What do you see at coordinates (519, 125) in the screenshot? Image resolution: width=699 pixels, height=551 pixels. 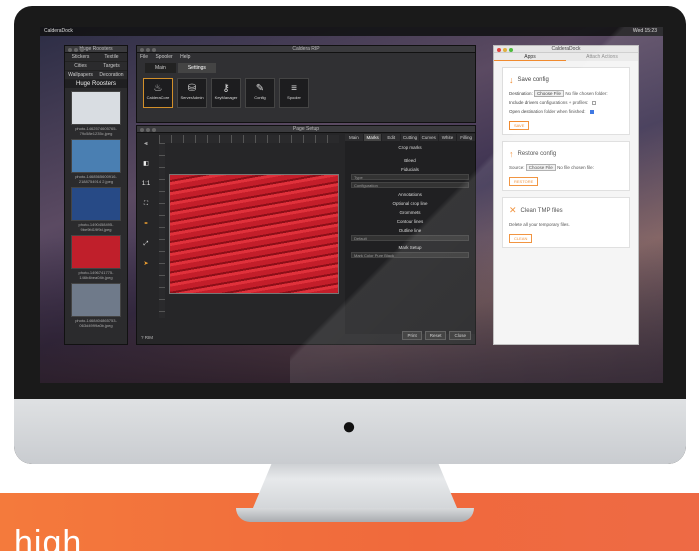 I see `save-button: SAVE` at bounding box center [519, 125].